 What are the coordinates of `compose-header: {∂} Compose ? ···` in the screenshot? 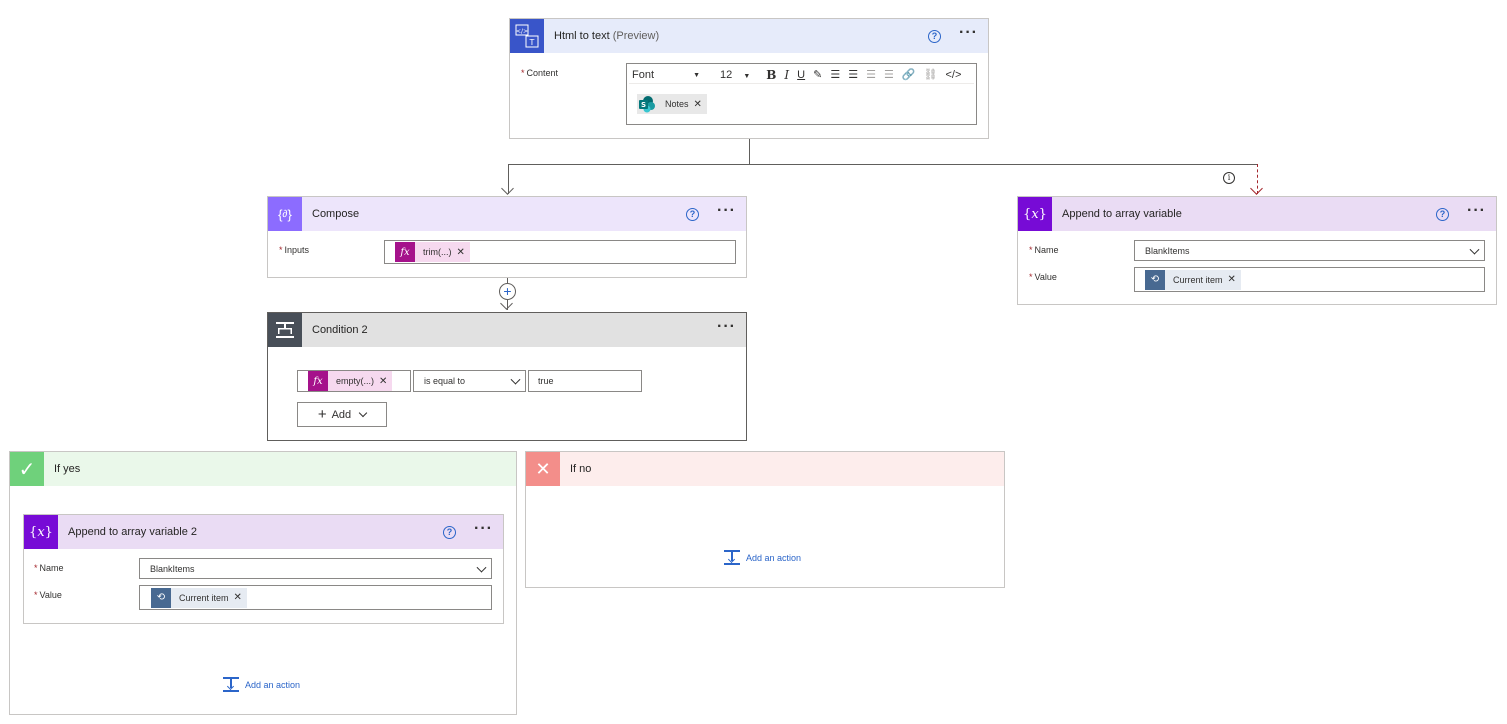 It's located at (507, 214).